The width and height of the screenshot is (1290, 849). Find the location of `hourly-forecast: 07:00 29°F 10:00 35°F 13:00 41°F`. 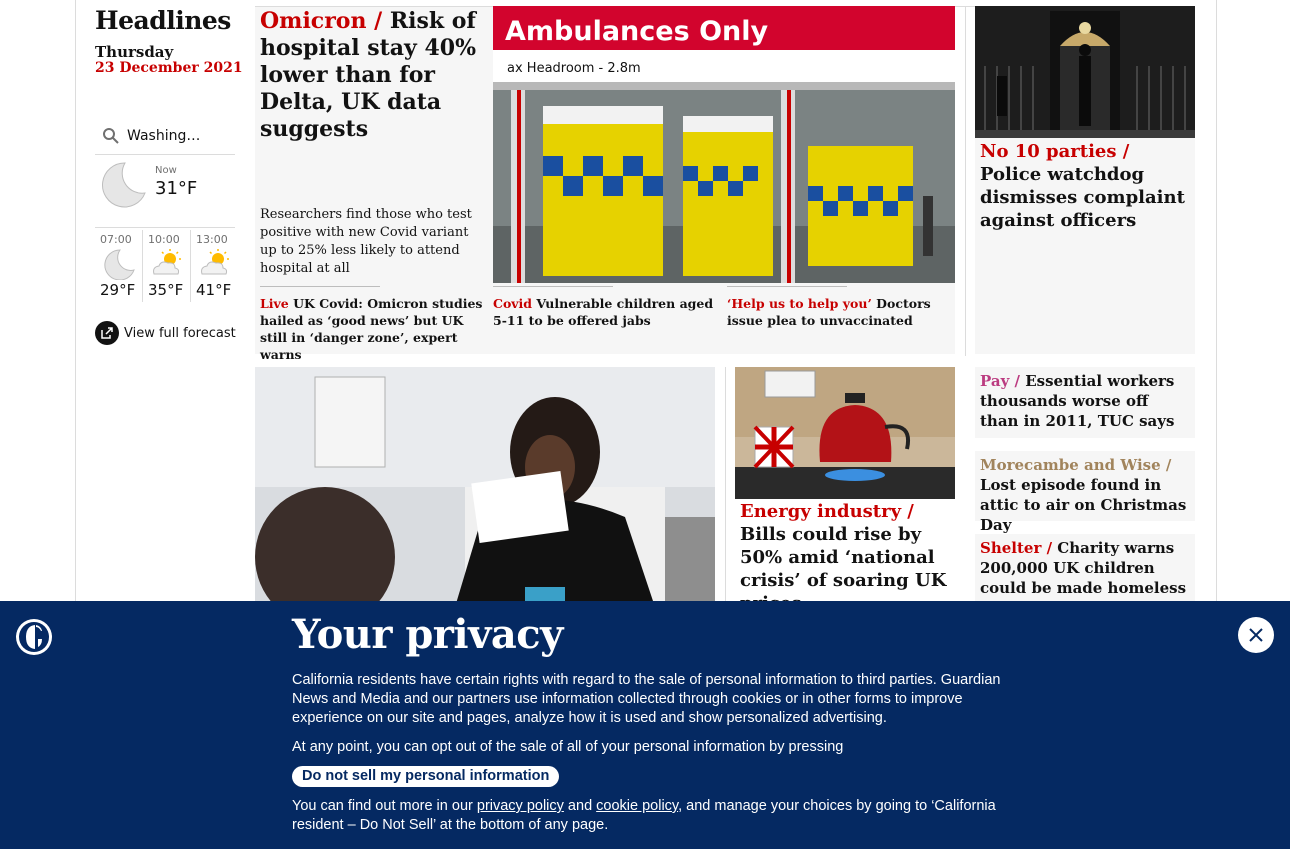

hourly-forecast: 07:00 29°F 10:00 35°F 13:00 41°F is located at coordinates (167, 266).